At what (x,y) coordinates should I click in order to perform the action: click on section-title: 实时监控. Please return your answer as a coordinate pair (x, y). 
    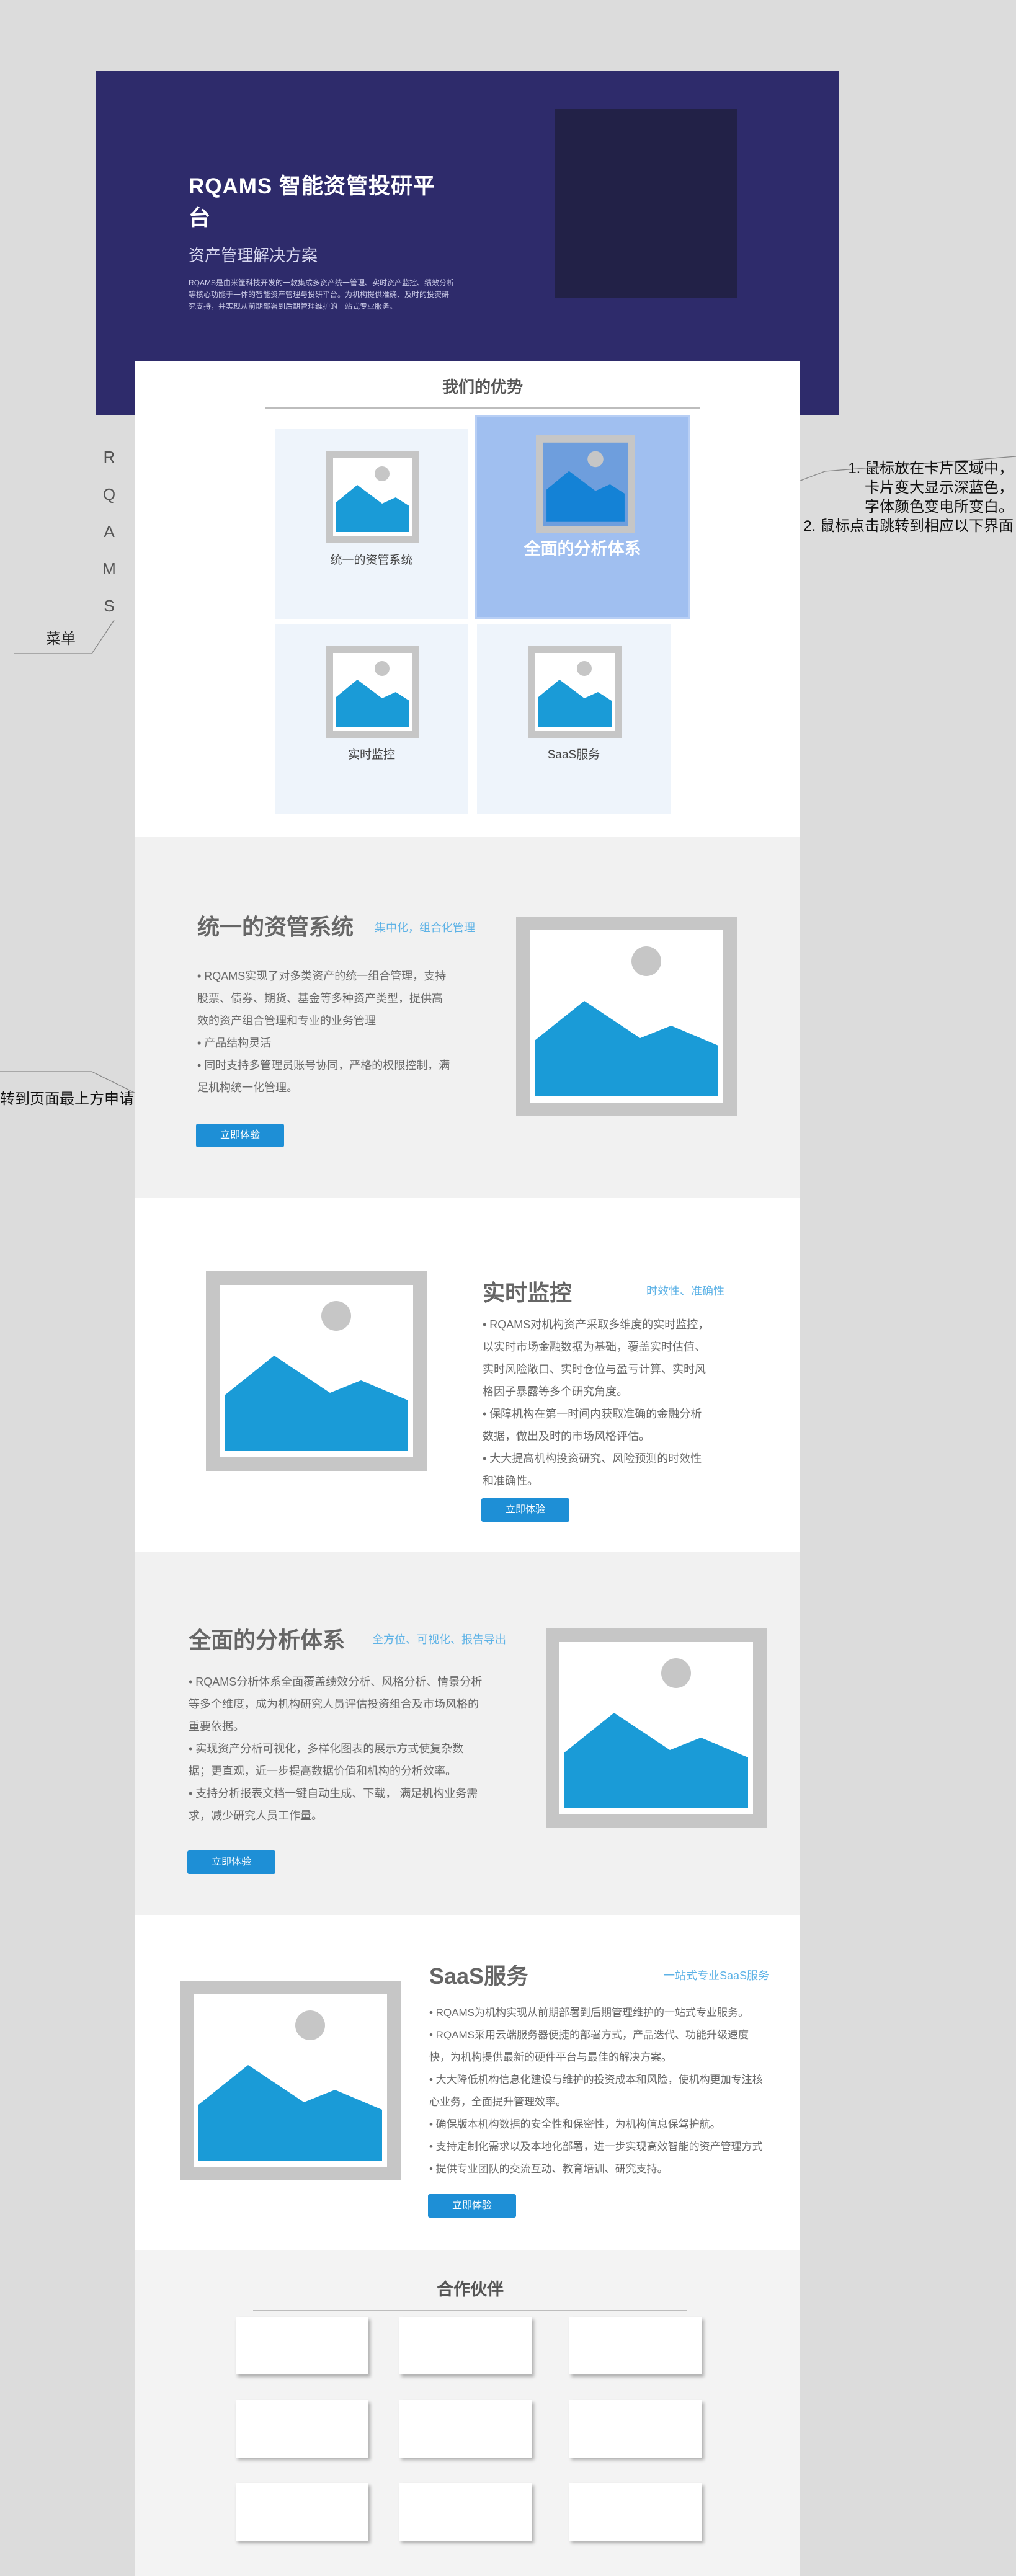
    Looking at the image, I should click on (528, 1292).